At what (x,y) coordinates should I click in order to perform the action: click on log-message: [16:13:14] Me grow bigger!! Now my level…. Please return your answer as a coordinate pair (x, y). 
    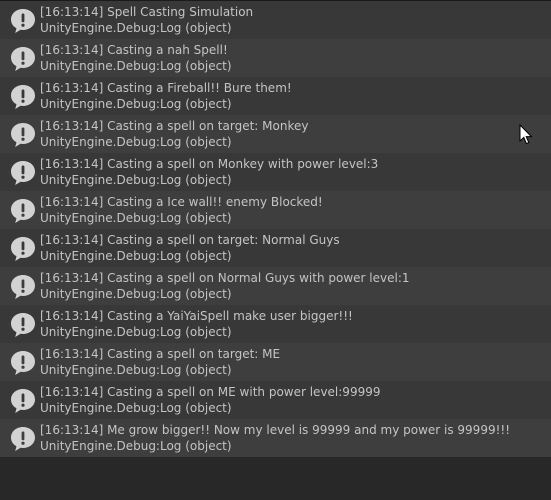
    Looking at the image, I should click on (275, 430).